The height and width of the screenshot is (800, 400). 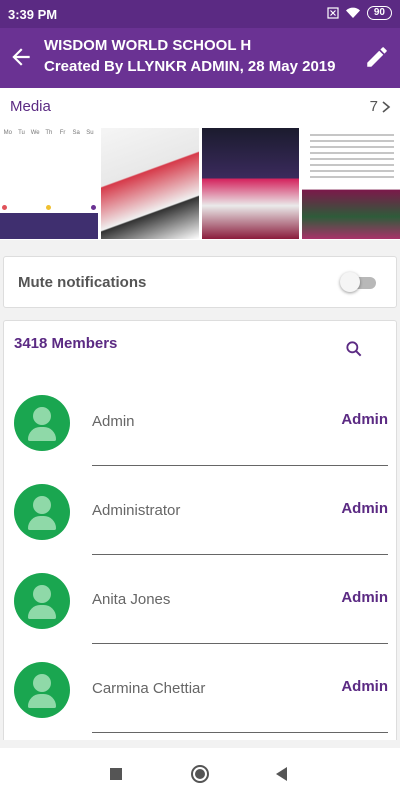 What do you see at coordinates (374, 106) in the screenshot?
I see `media-count: 7` at bounding box center [374, 106].